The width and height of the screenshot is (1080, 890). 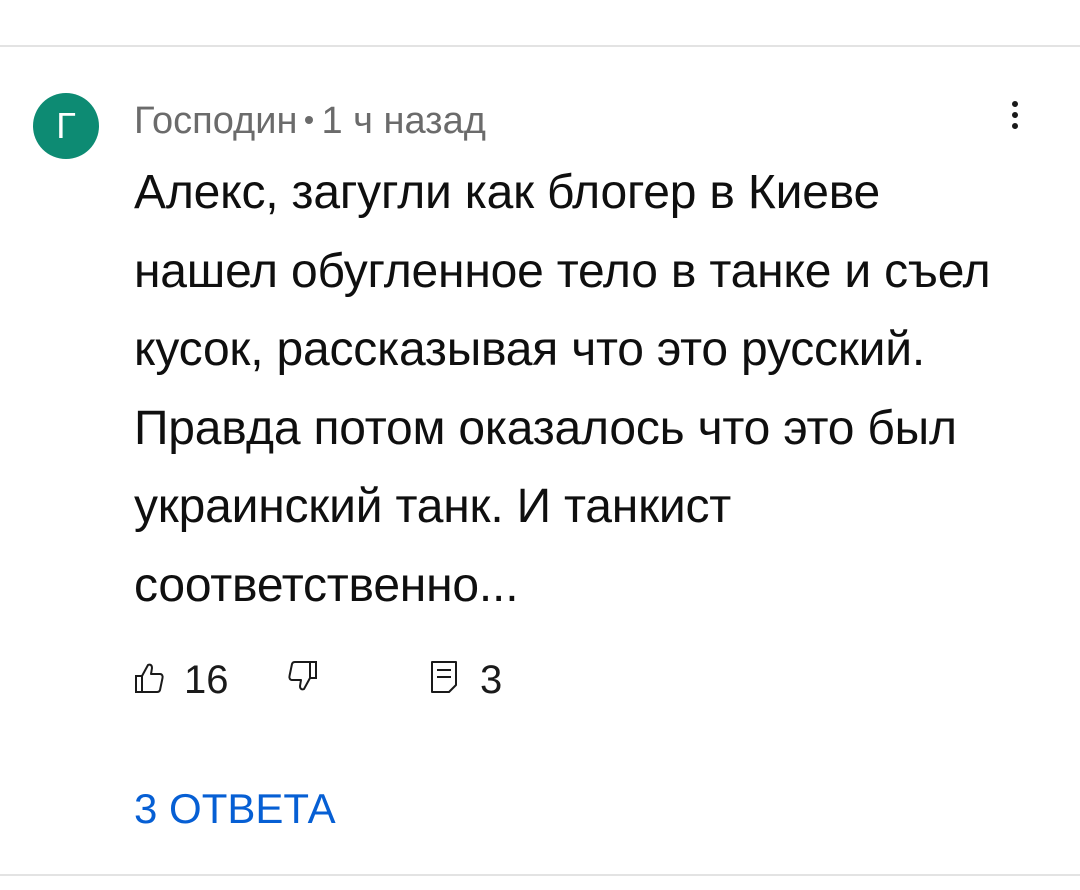 What do you see at coordinates (215, 121) in the screenshot?
I see `author-name: Господин` at bounding box center [215, 121].